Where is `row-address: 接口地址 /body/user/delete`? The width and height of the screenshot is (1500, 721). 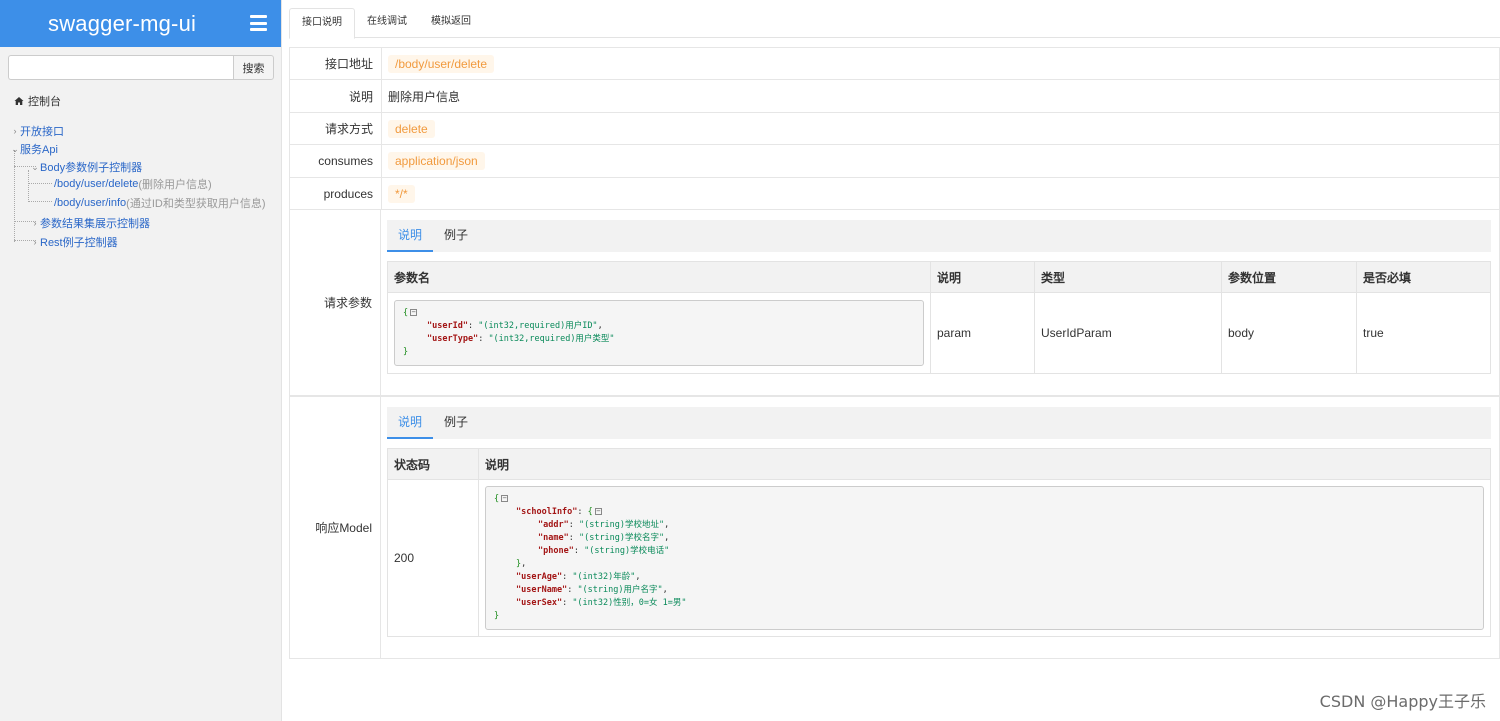 row-address: 接口地址 /body/user/delete is located at coordinates (894, 64).